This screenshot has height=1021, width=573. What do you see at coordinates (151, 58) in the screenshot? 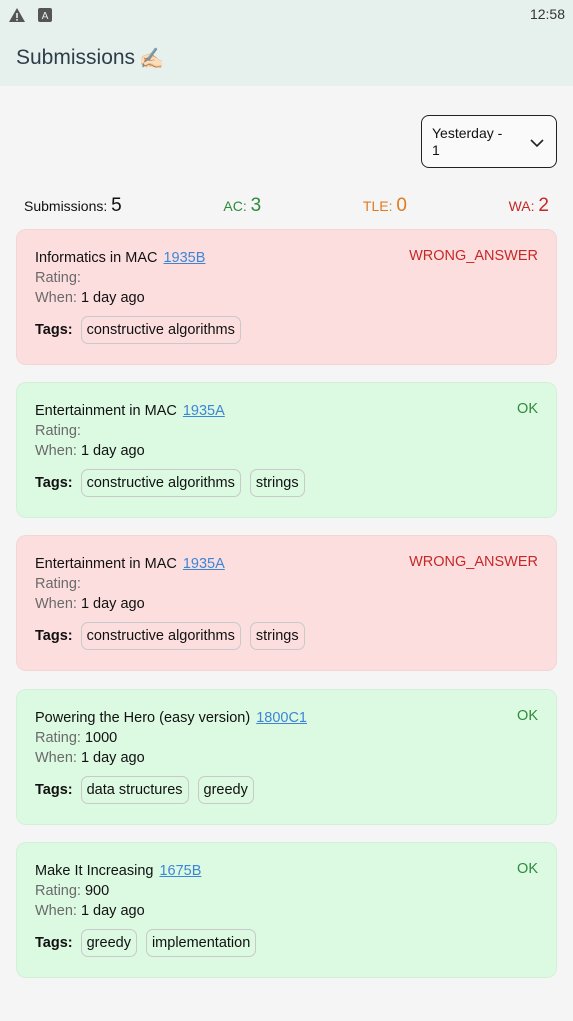
I see `writing-hand-icon: ✍🏻` at bounding box center [151, 58].